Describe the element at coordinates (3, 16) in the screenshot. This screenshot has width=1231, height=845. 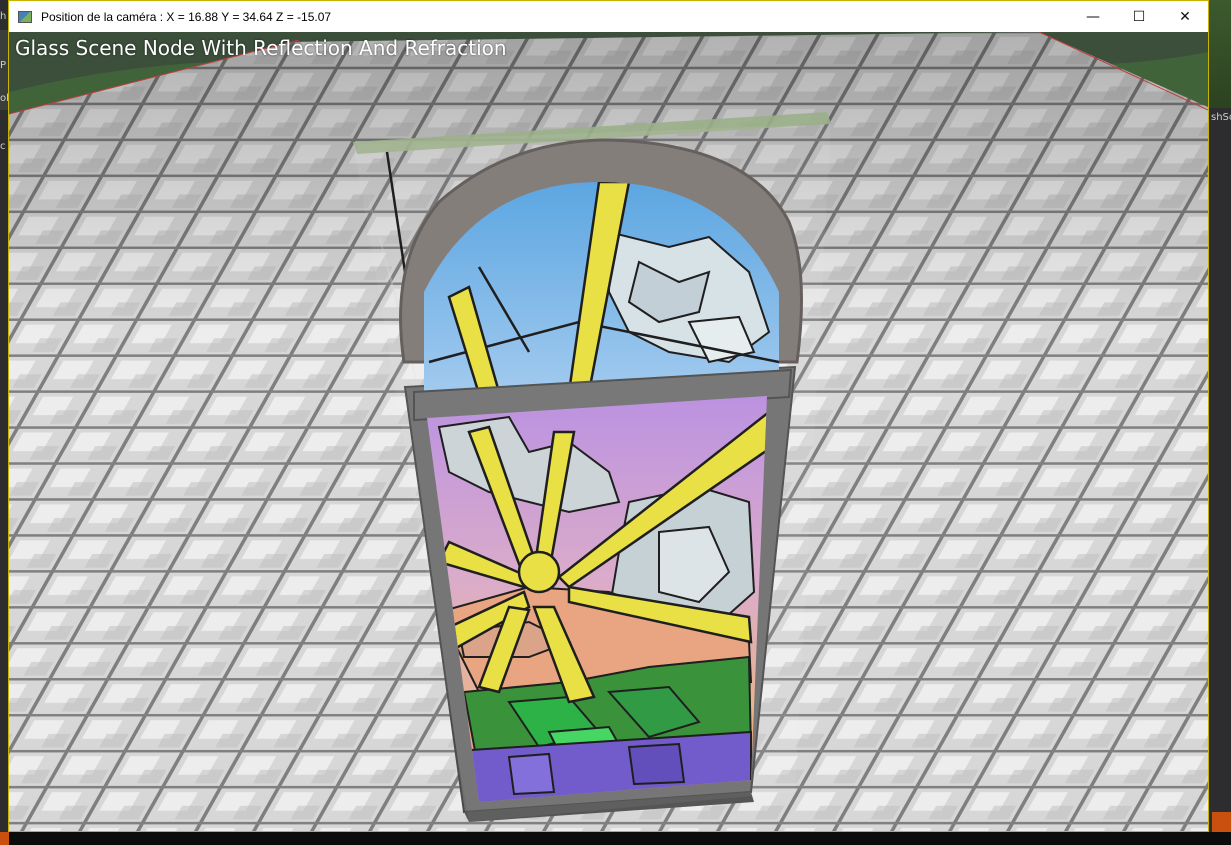
I see `background-text-fragment: h` at that location.